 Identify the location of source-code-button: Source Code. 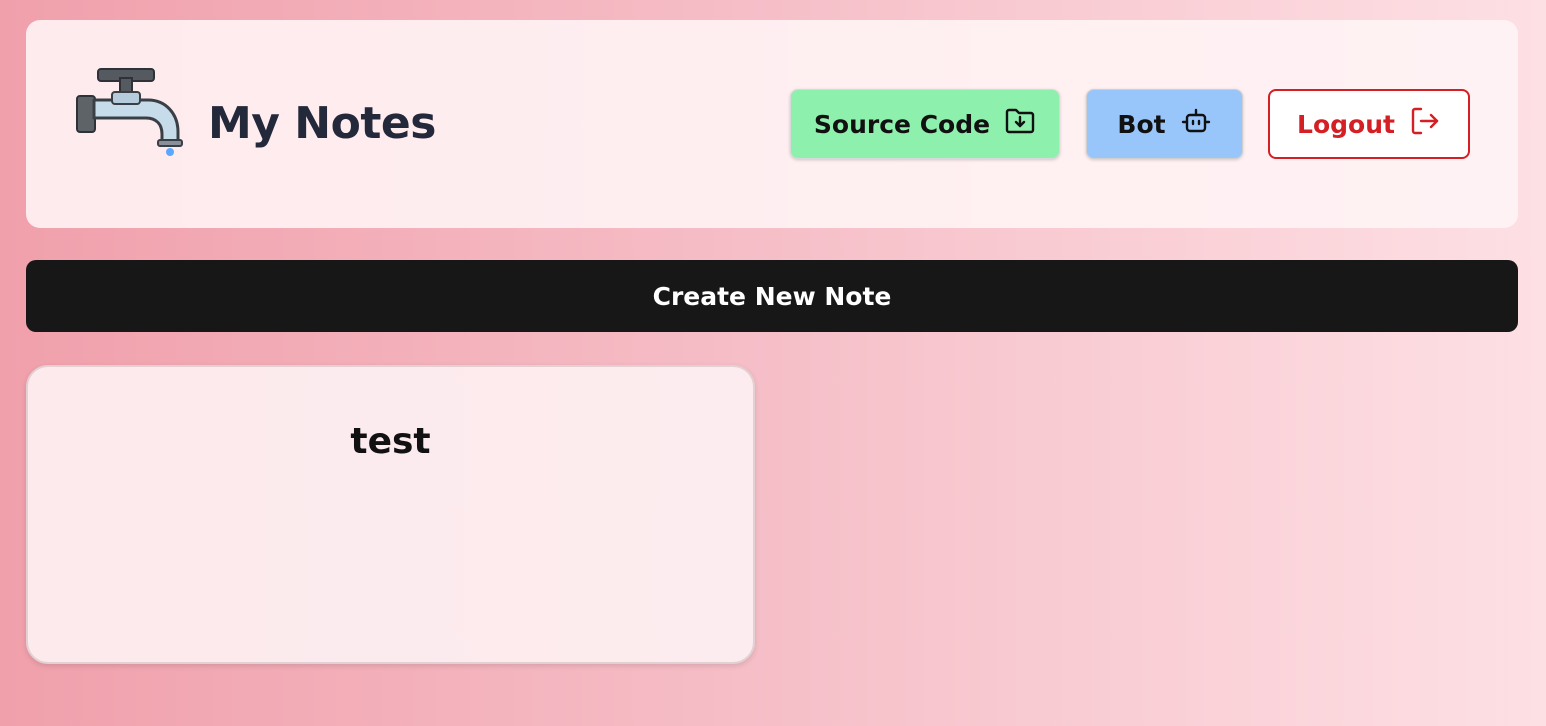
(925, 124).